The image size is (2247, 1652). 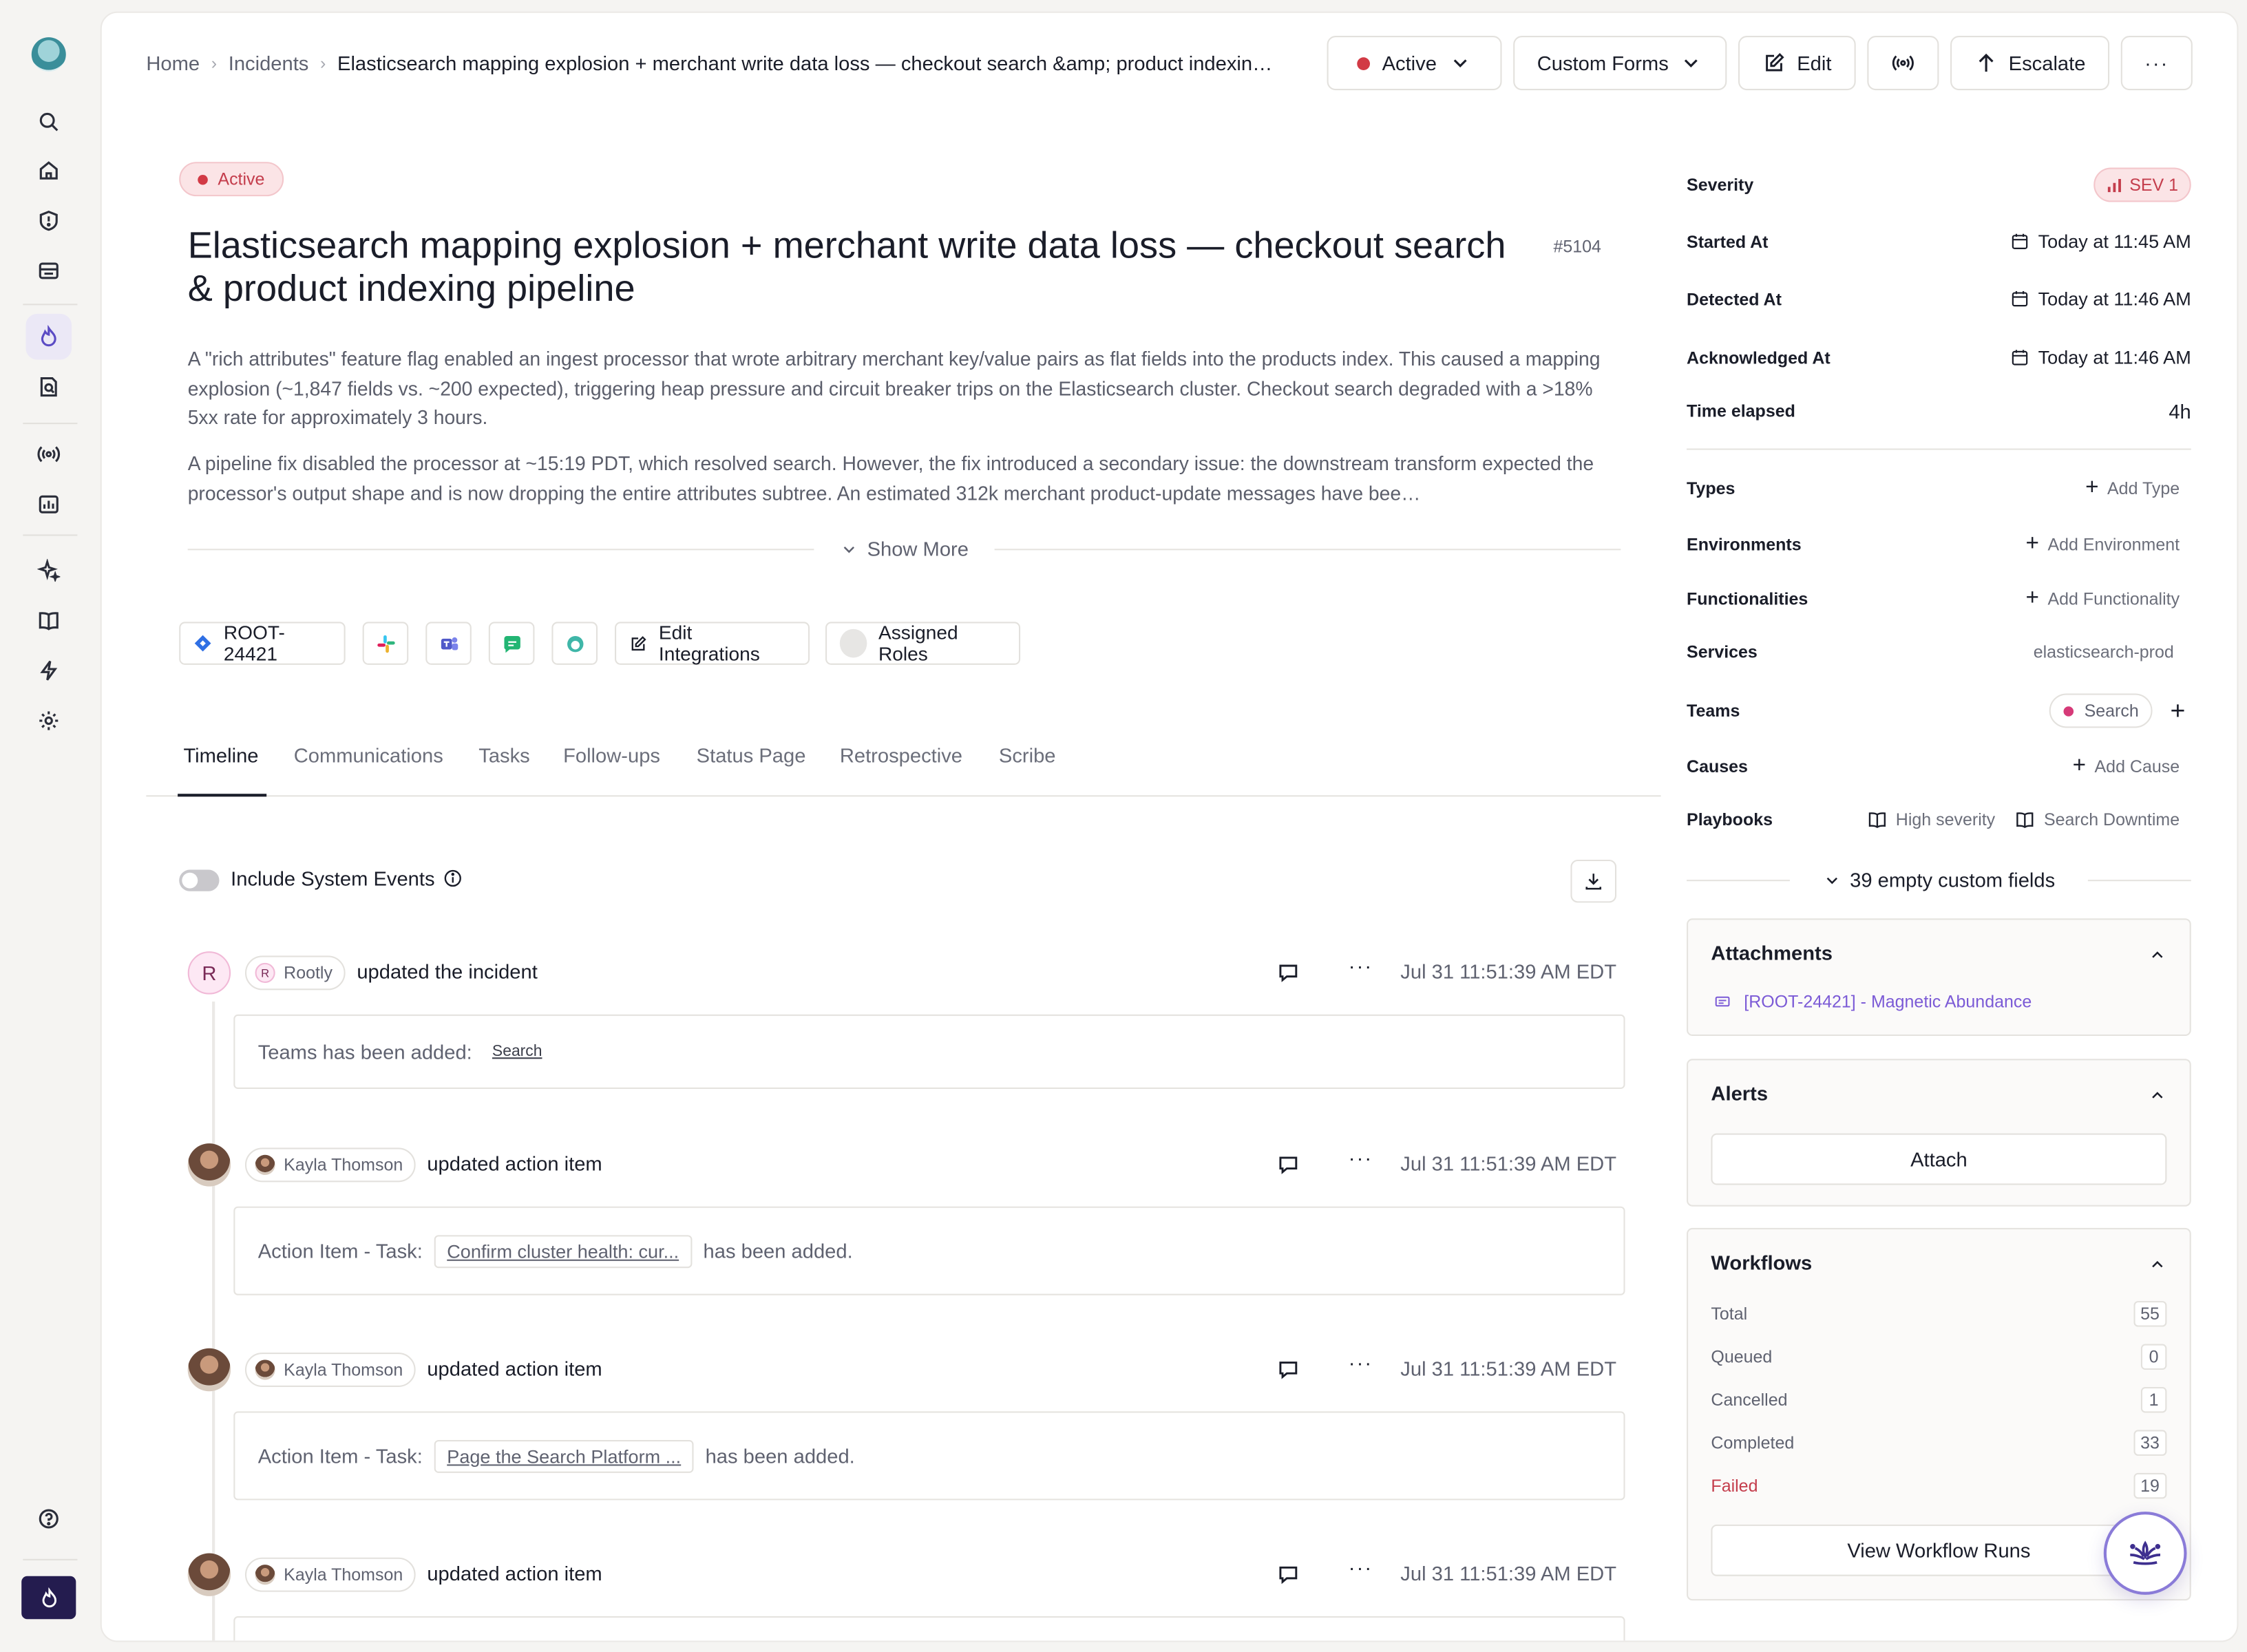 What do you see at coordinates (1728, 242) in the screenshot?
I see `started-label: Started At` at bounding box center [1728, 242].